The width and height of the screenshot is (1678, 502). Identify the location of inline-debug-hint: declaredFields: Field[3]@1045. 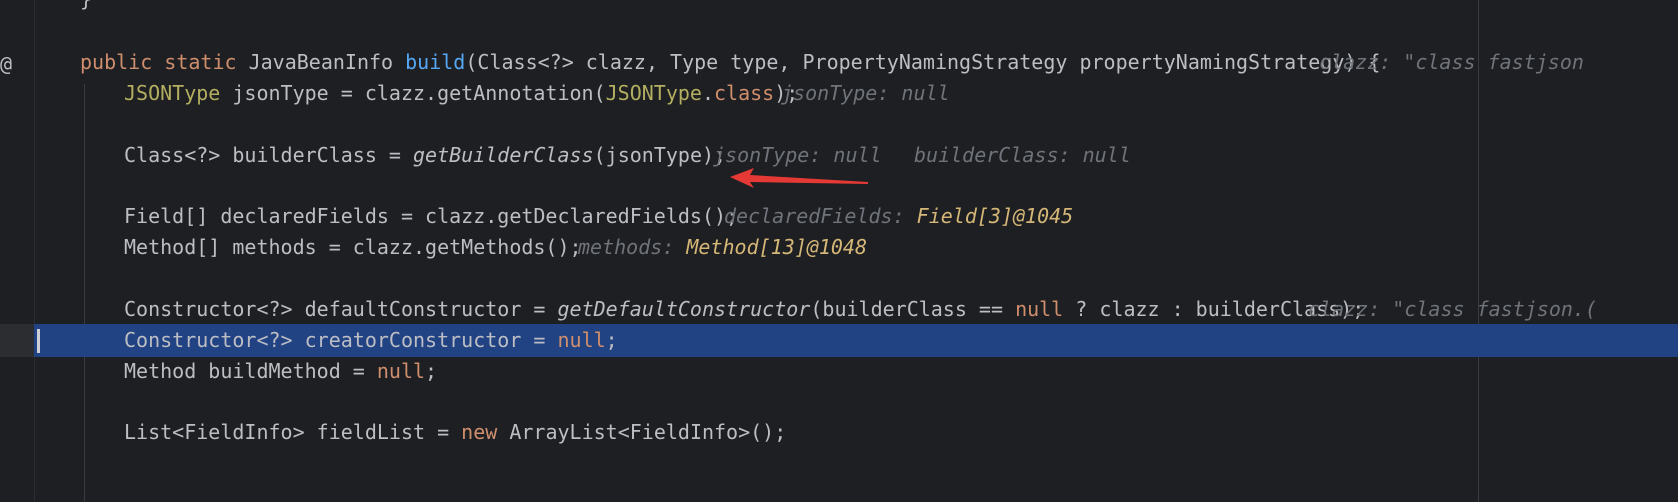
(898, 216).